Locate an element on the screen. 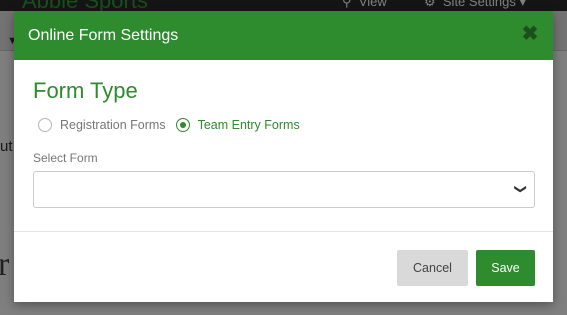 The height and width of the screenshot is (315, 567). chevron-down-icon: ❯ is located at coordinates (520, 189).